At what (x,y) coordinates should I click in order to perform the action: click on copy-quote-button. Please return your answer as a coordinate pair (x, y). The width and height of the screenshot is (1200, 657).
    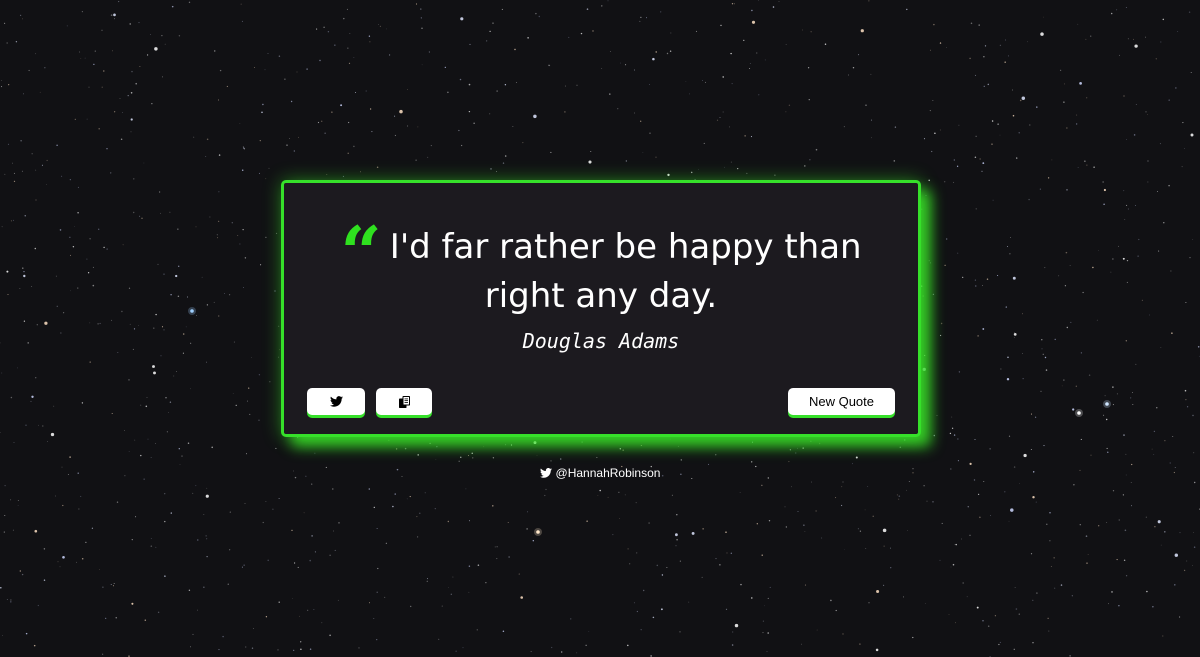
    Looking at the image, I should click on (404, 401).